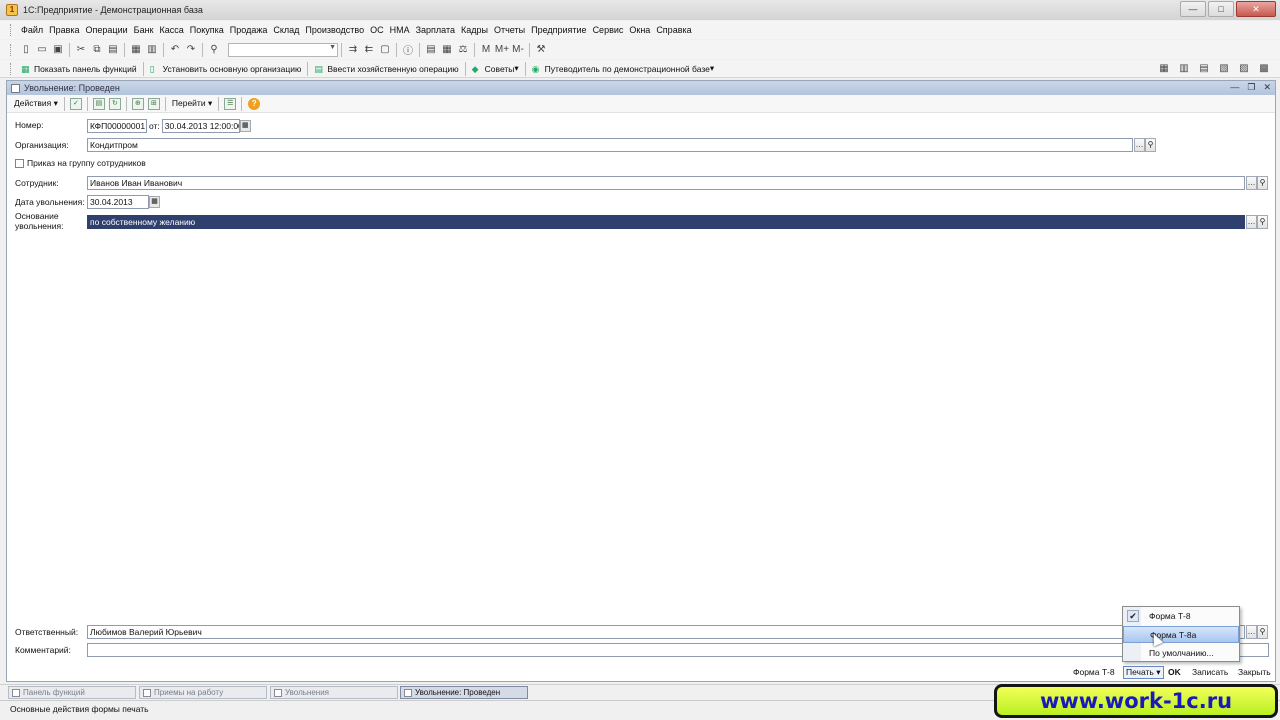  Describe the element at coordinates (113, 50) in the screenshot. I see `paste-icon: ▤` at that location.